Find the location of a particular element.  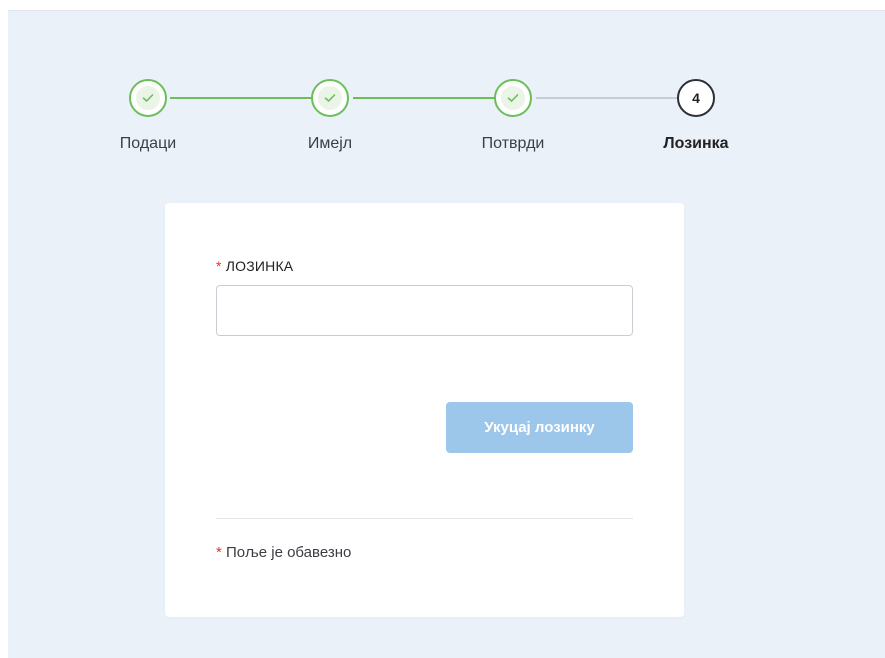

step-2-label: Имејл is located at coordinates (330, 143).